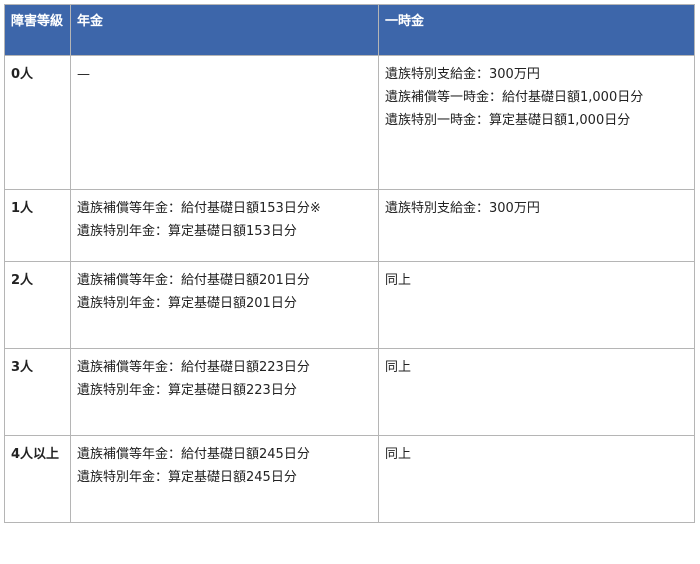  What do you see at coordinates (224, 30) in the screenshot?
I see `header-pension: 年金` at bounding box center [224, 30].